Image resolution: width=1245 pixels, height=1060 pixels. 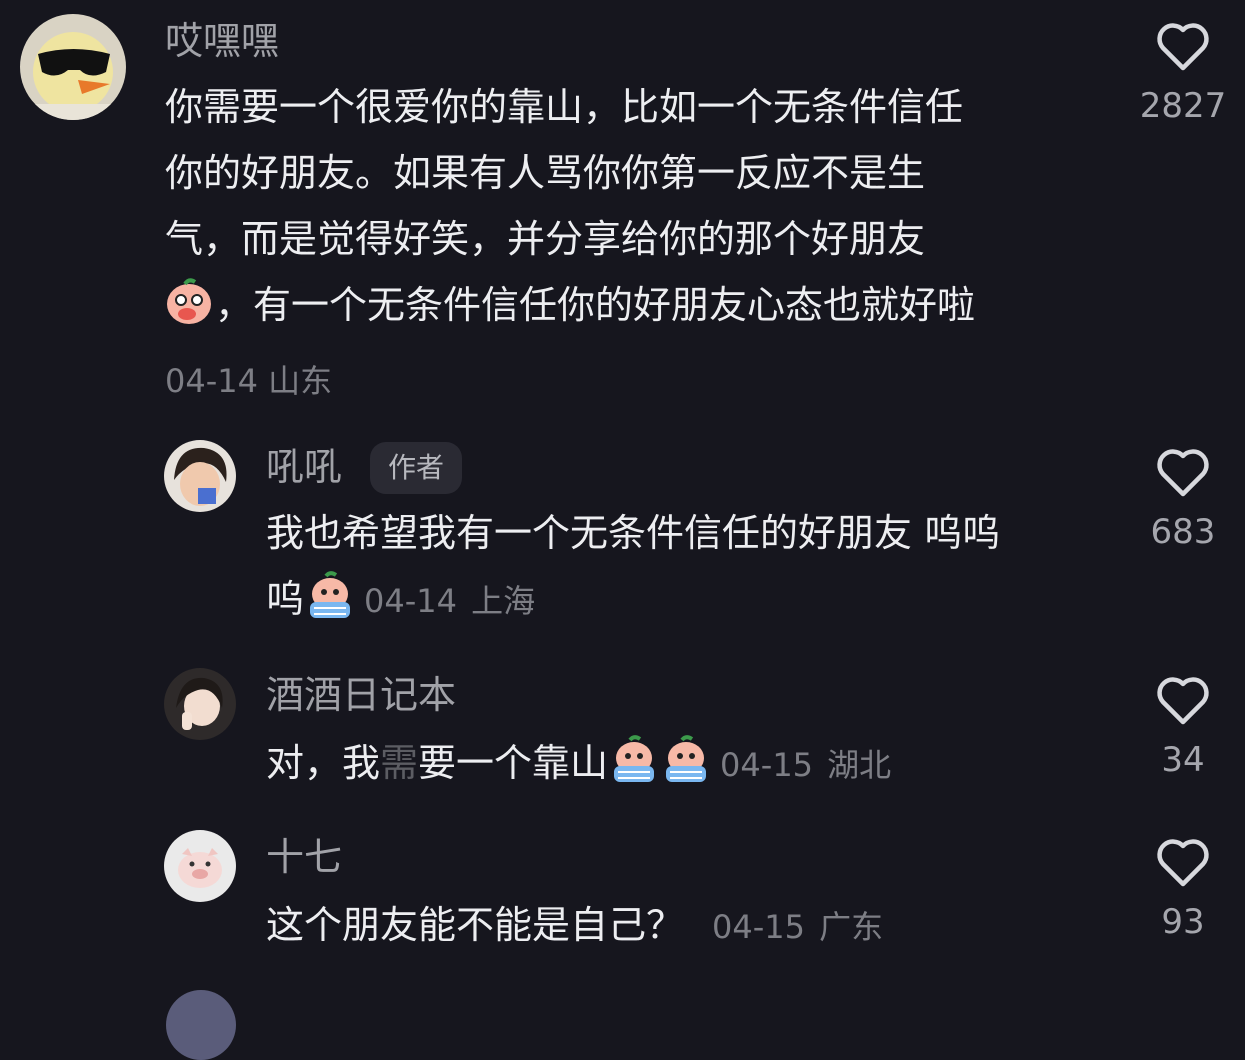 I want to click on comment-text-line-with-emoji: ，有一个无条件信任你的好朋友心态也就好啦, so click(x=569, y=305).